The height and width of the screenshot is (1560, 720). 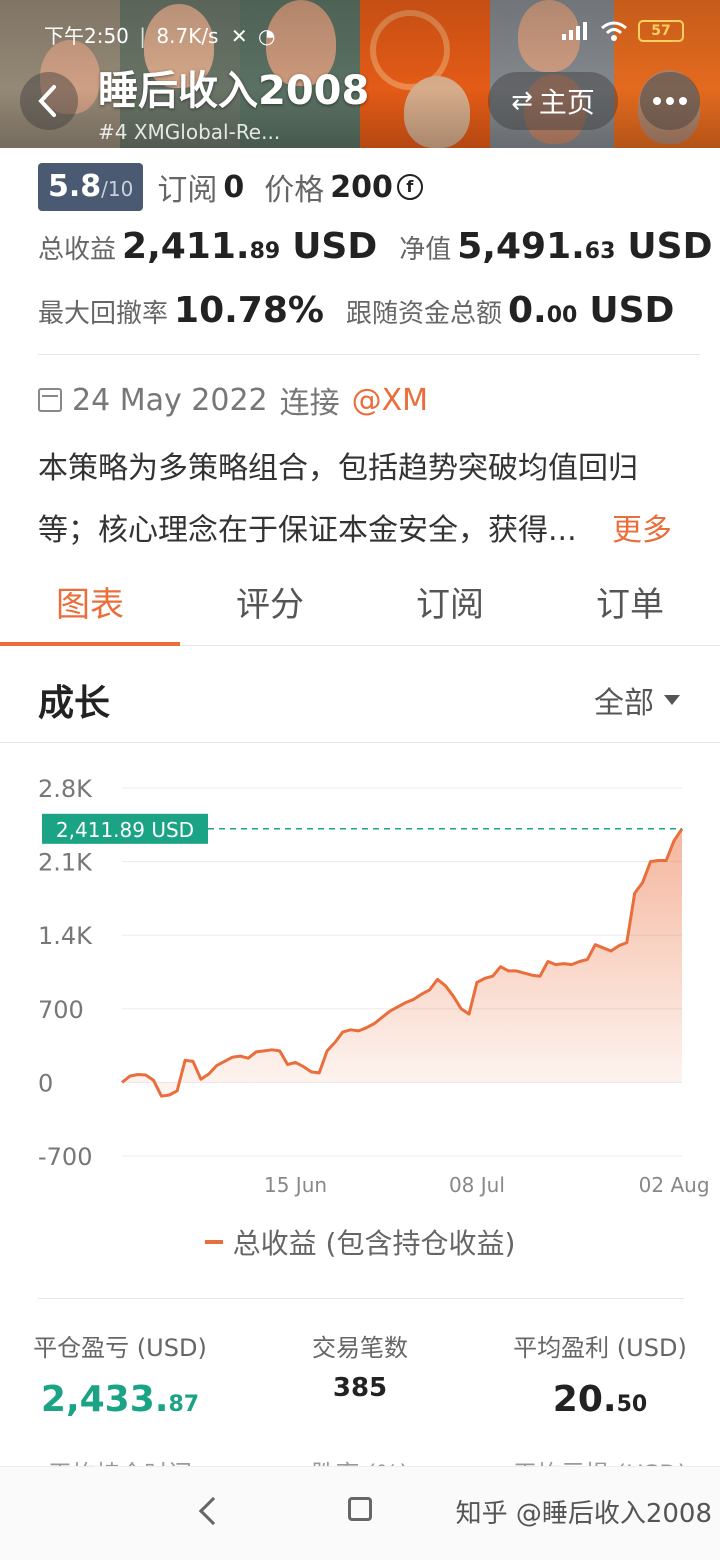 I want to click on trade-count-stat: 交易笔数 385, so click(x=360, y=1368).